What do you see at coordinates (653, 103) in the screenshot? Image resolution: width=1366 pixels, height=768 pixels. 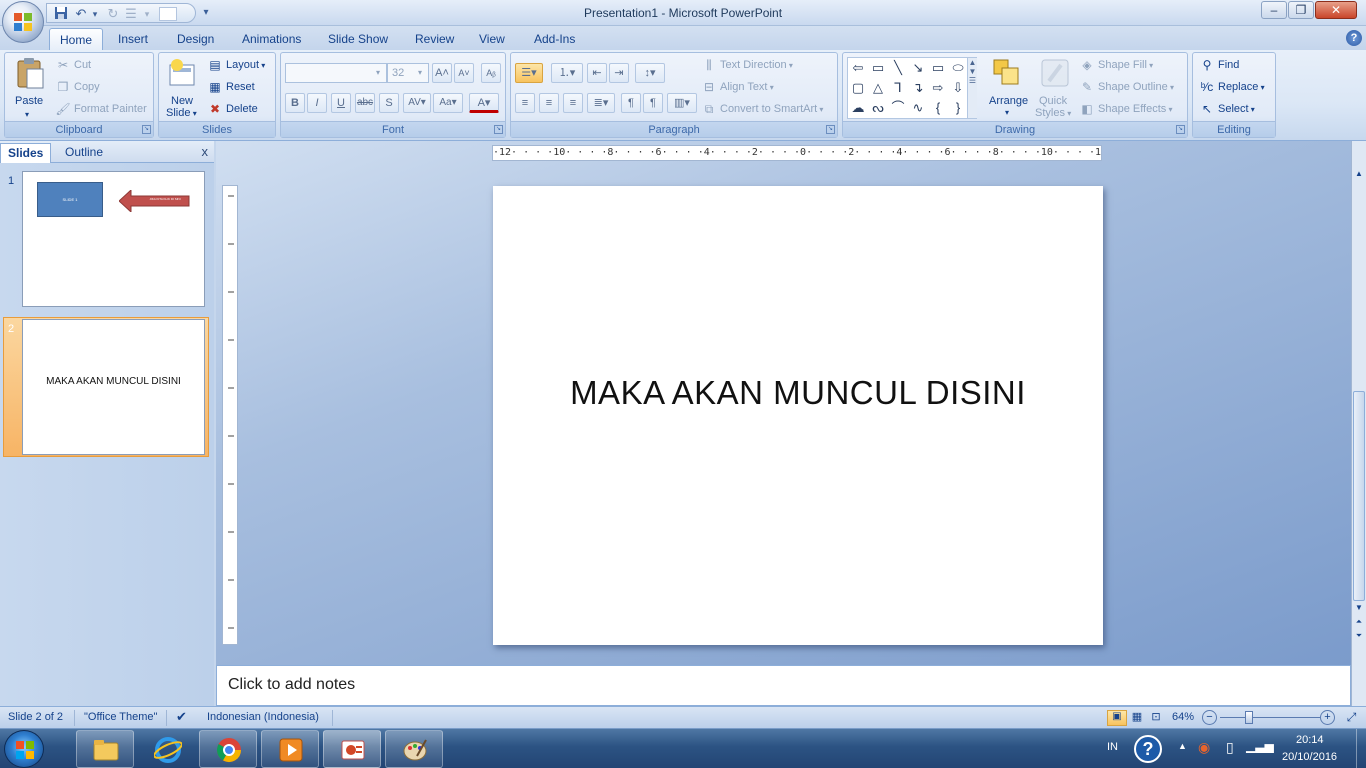 I see `rtl-icon: ¶` at bounding box center [653, 103].